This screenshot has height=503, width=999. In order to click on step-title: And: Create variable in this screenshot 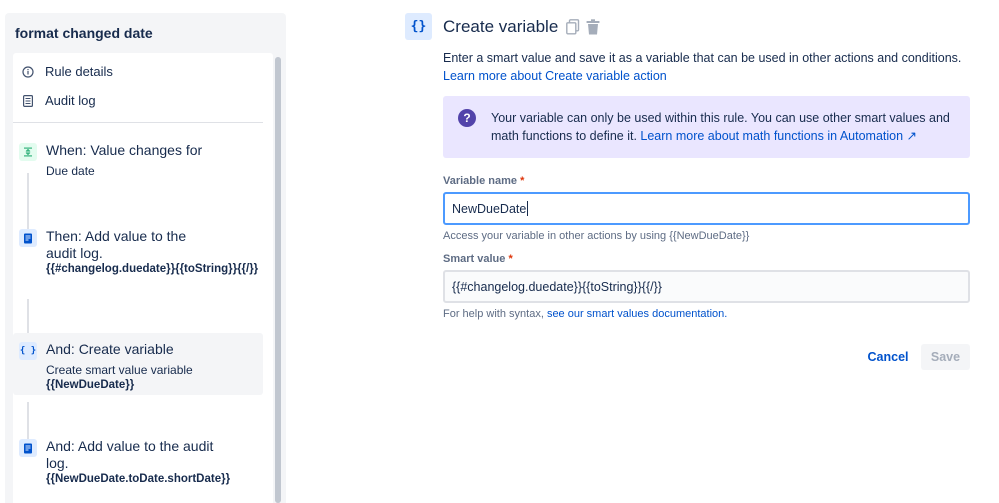, I will do `click(110, 349)`.